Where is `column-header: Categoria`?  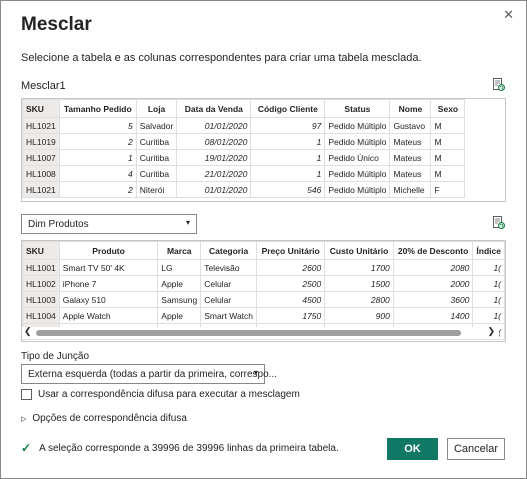 column-header: Categoria is located at coordinates (229, 250).